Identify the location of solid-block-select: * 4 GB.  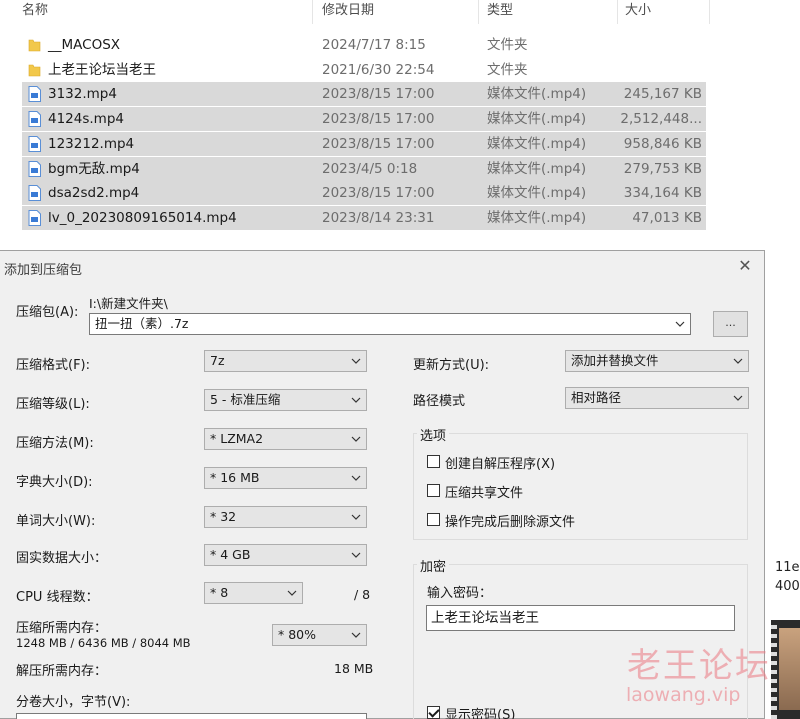
(285, 555).